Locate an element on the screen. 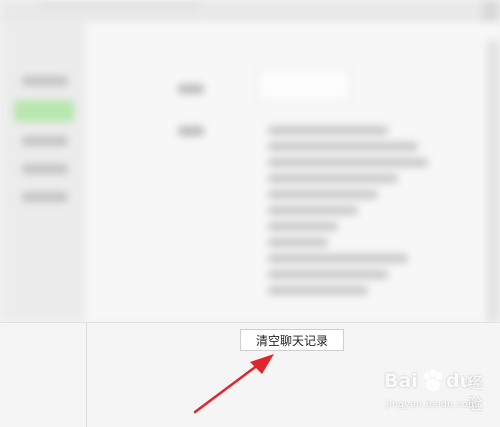  baidu-jingyan-watermark: Bai du 经验 jingyan.baidu.com is located at coordinates (440, 392).